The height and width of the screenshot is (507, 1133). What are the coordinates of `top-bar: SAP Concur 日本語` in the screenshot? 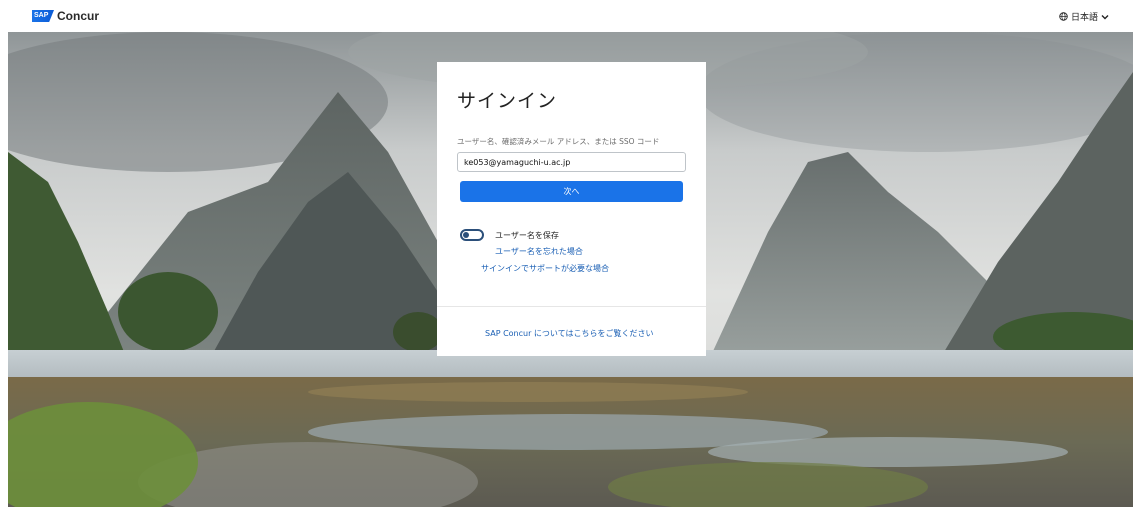 It's located at (566, 16).